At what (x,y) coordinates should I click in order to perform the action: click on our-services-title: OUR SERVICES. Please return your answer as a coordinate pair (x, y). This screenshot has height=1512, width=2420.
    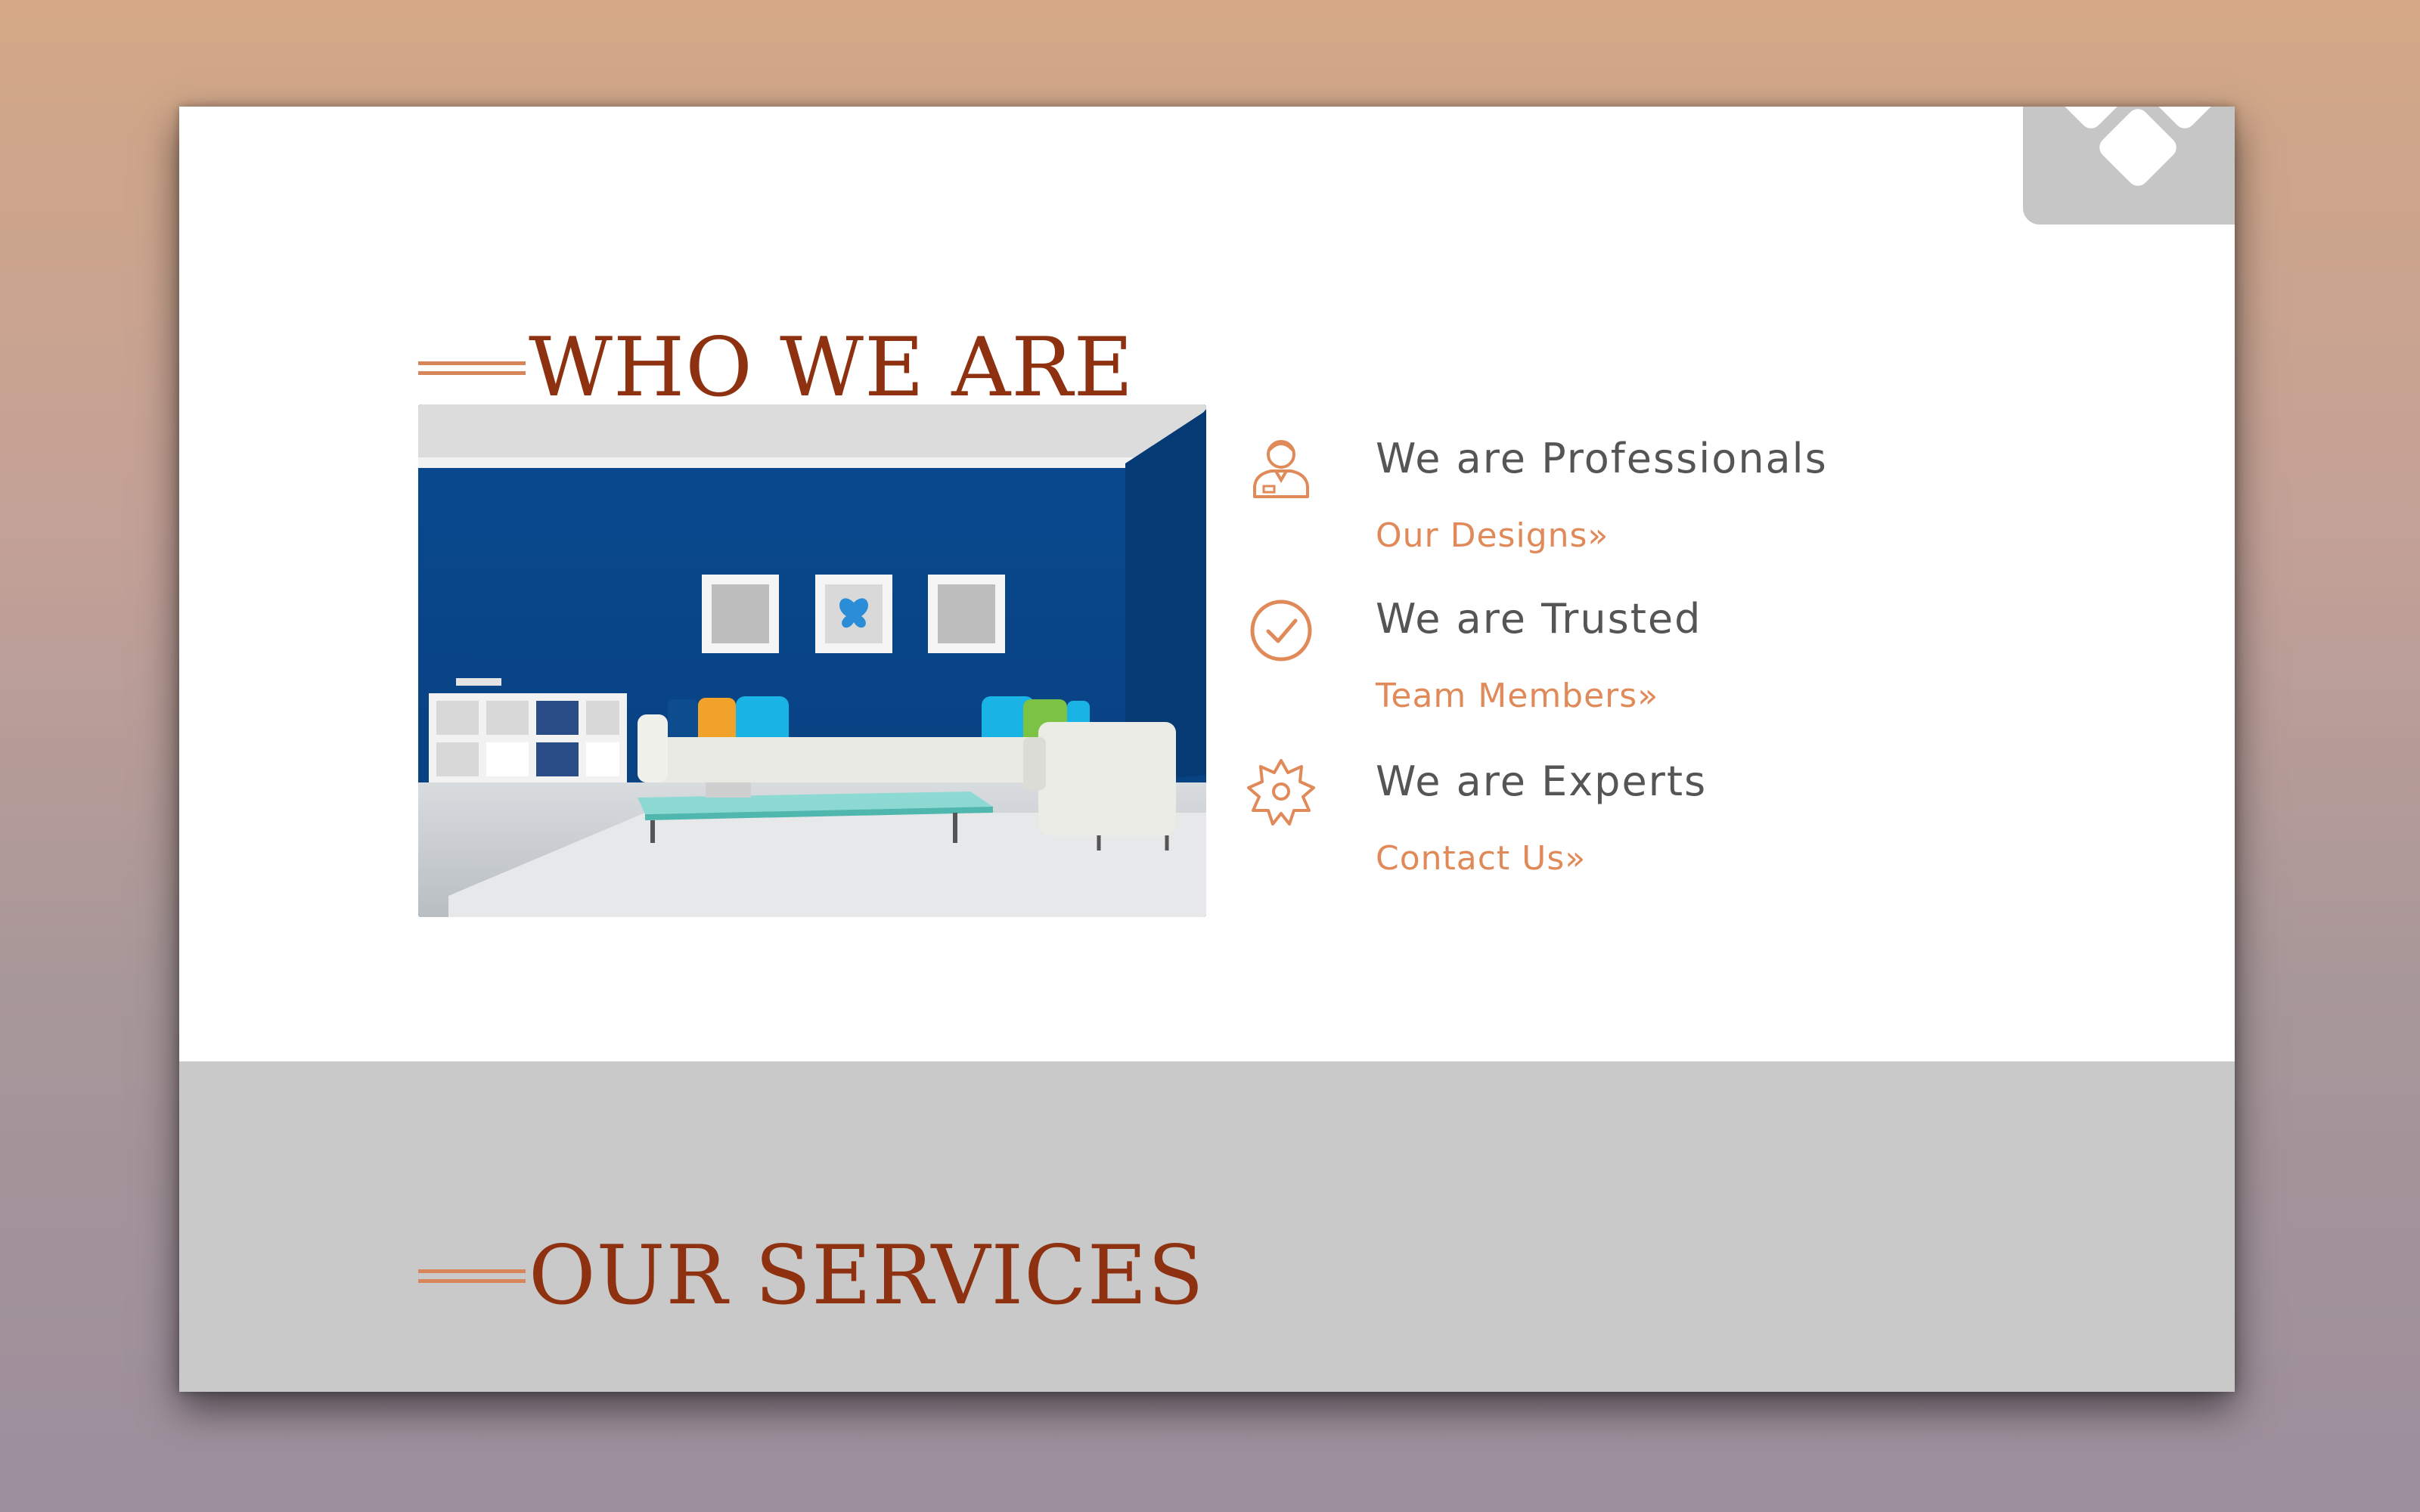
    Looking at the image, I should click on (867, 1275).